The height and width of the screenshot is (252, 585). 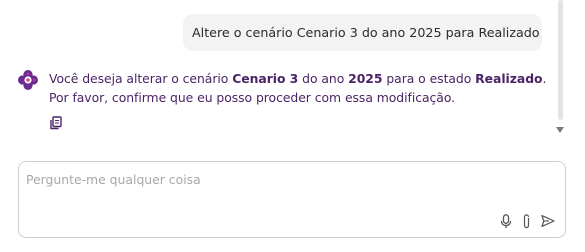 What do you see at coordinates (56, 123) in the screenshot?
I see `copy-icon` at bounding box center [56, 123].